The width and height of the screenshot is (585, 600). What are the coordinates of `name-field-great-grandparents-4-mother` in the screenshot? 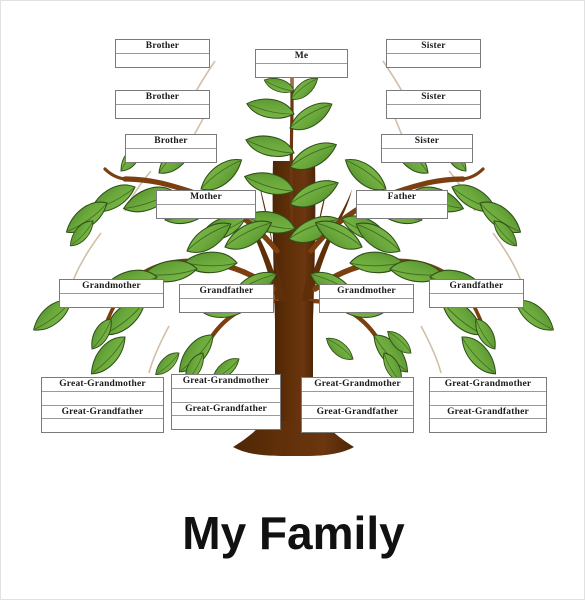 It's located at (488, 398).